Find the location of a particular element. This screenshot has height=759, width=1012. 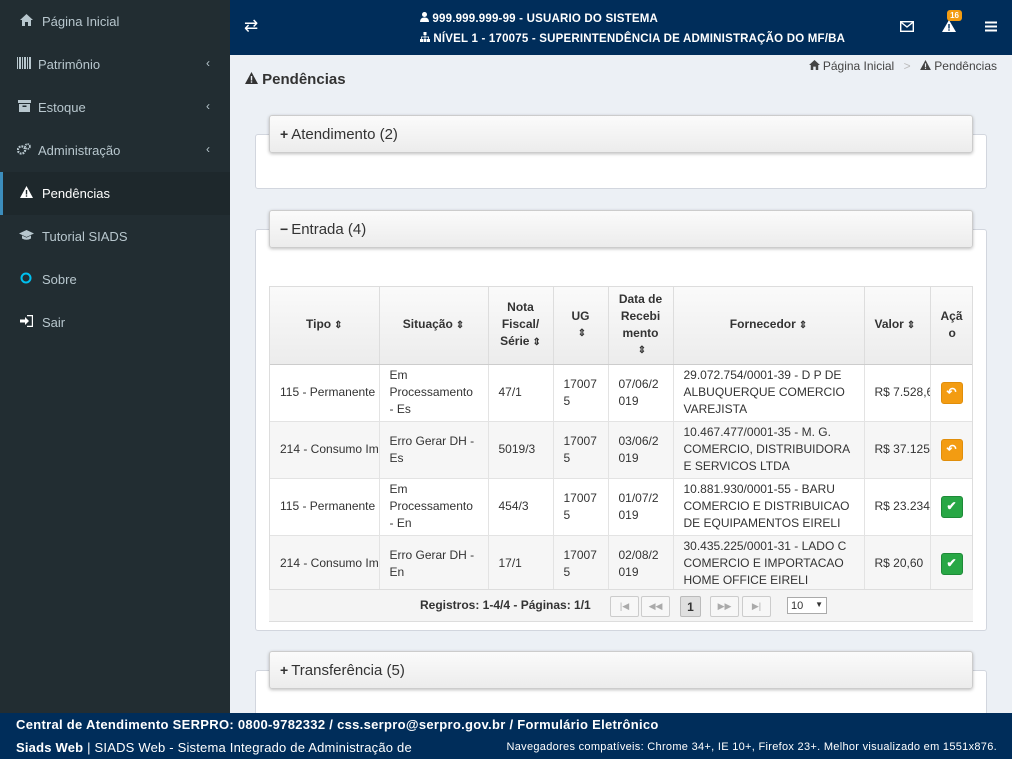

current-page-button: 1 is located at coordinates (690, 606).